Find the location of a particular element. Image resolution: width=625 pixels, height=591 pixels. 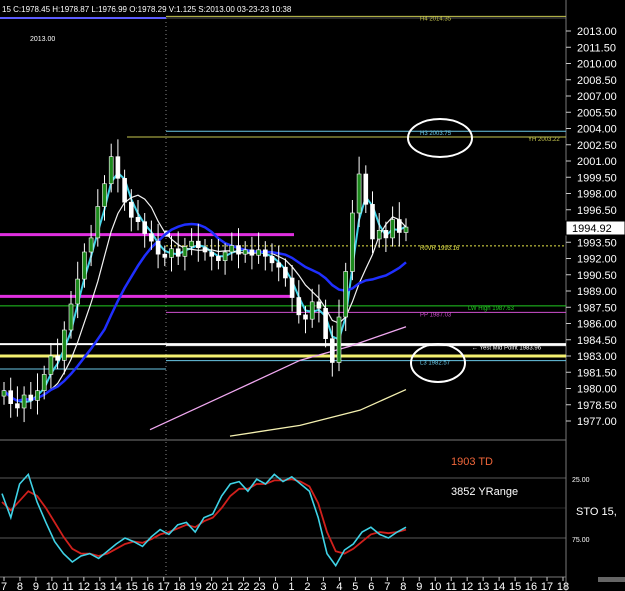

scroll-handle is located at coordinates (611, 579).